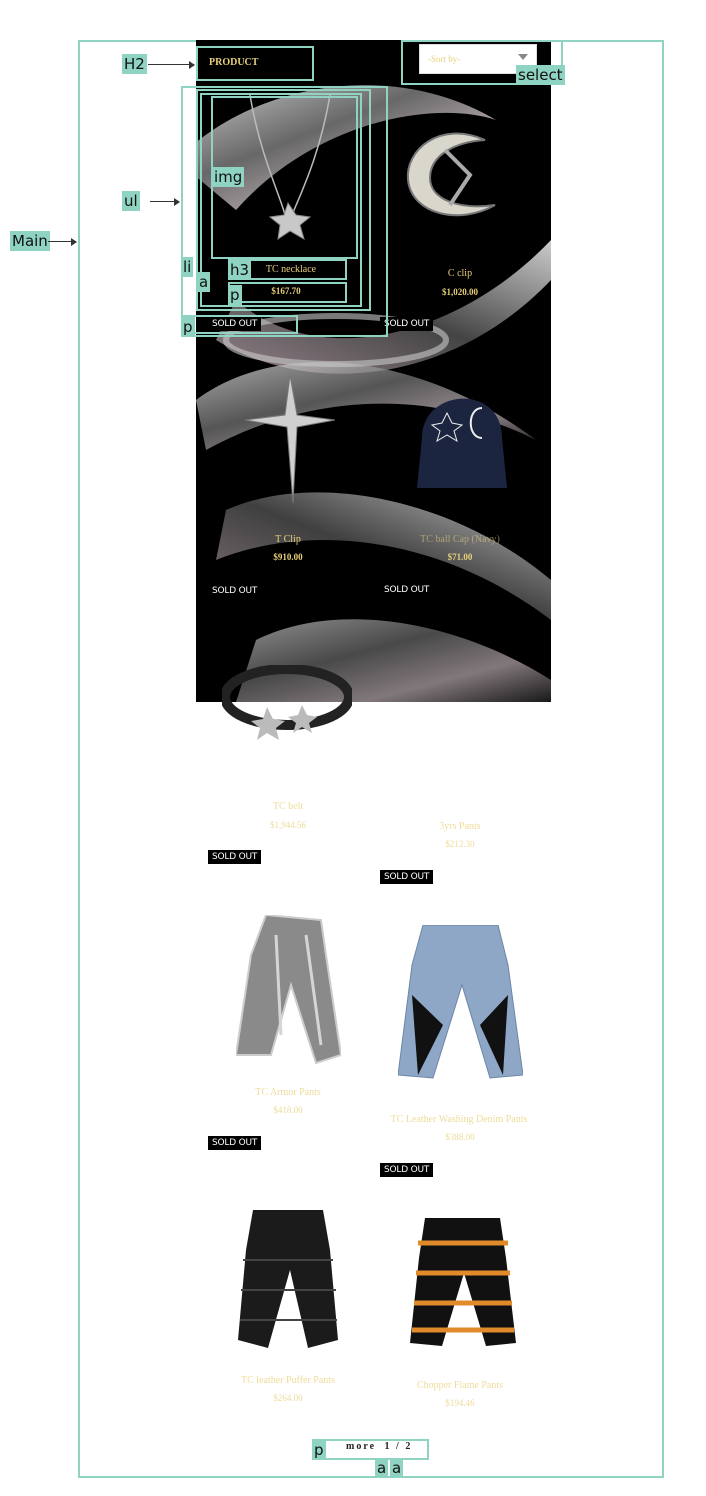  What do you see at coordinates (460, 1403) in the screenshot?
I see `product-price: $194.46` at bounding box center [460, 1403].